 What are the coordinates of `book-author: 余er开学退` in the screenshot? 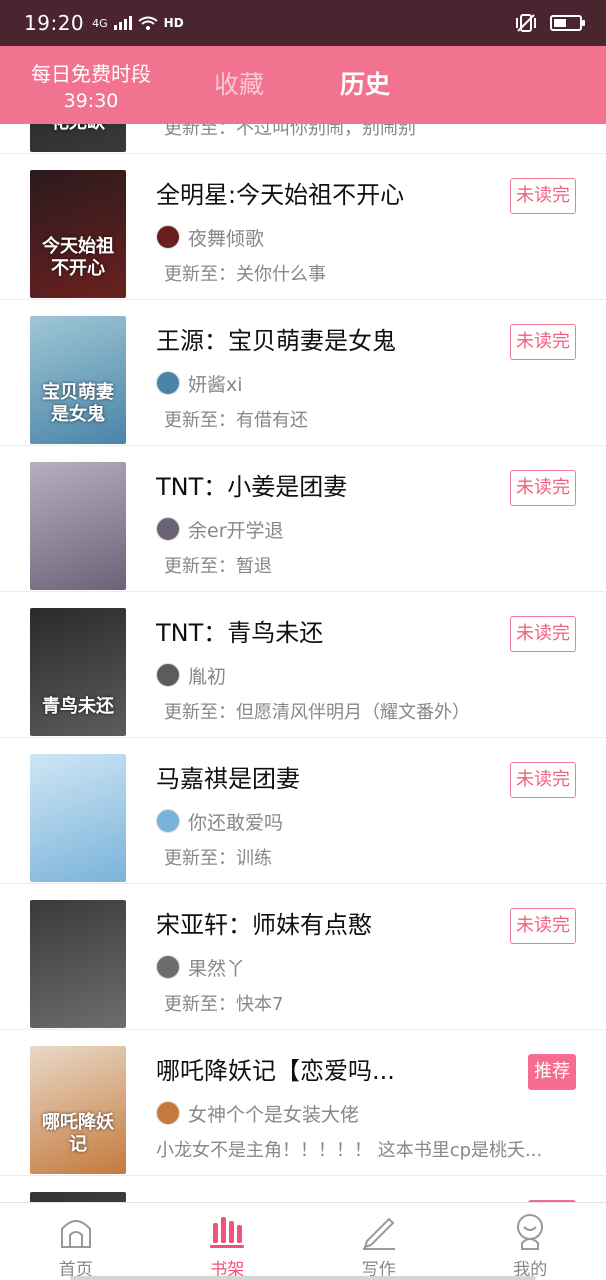 It's located at (220, 529).